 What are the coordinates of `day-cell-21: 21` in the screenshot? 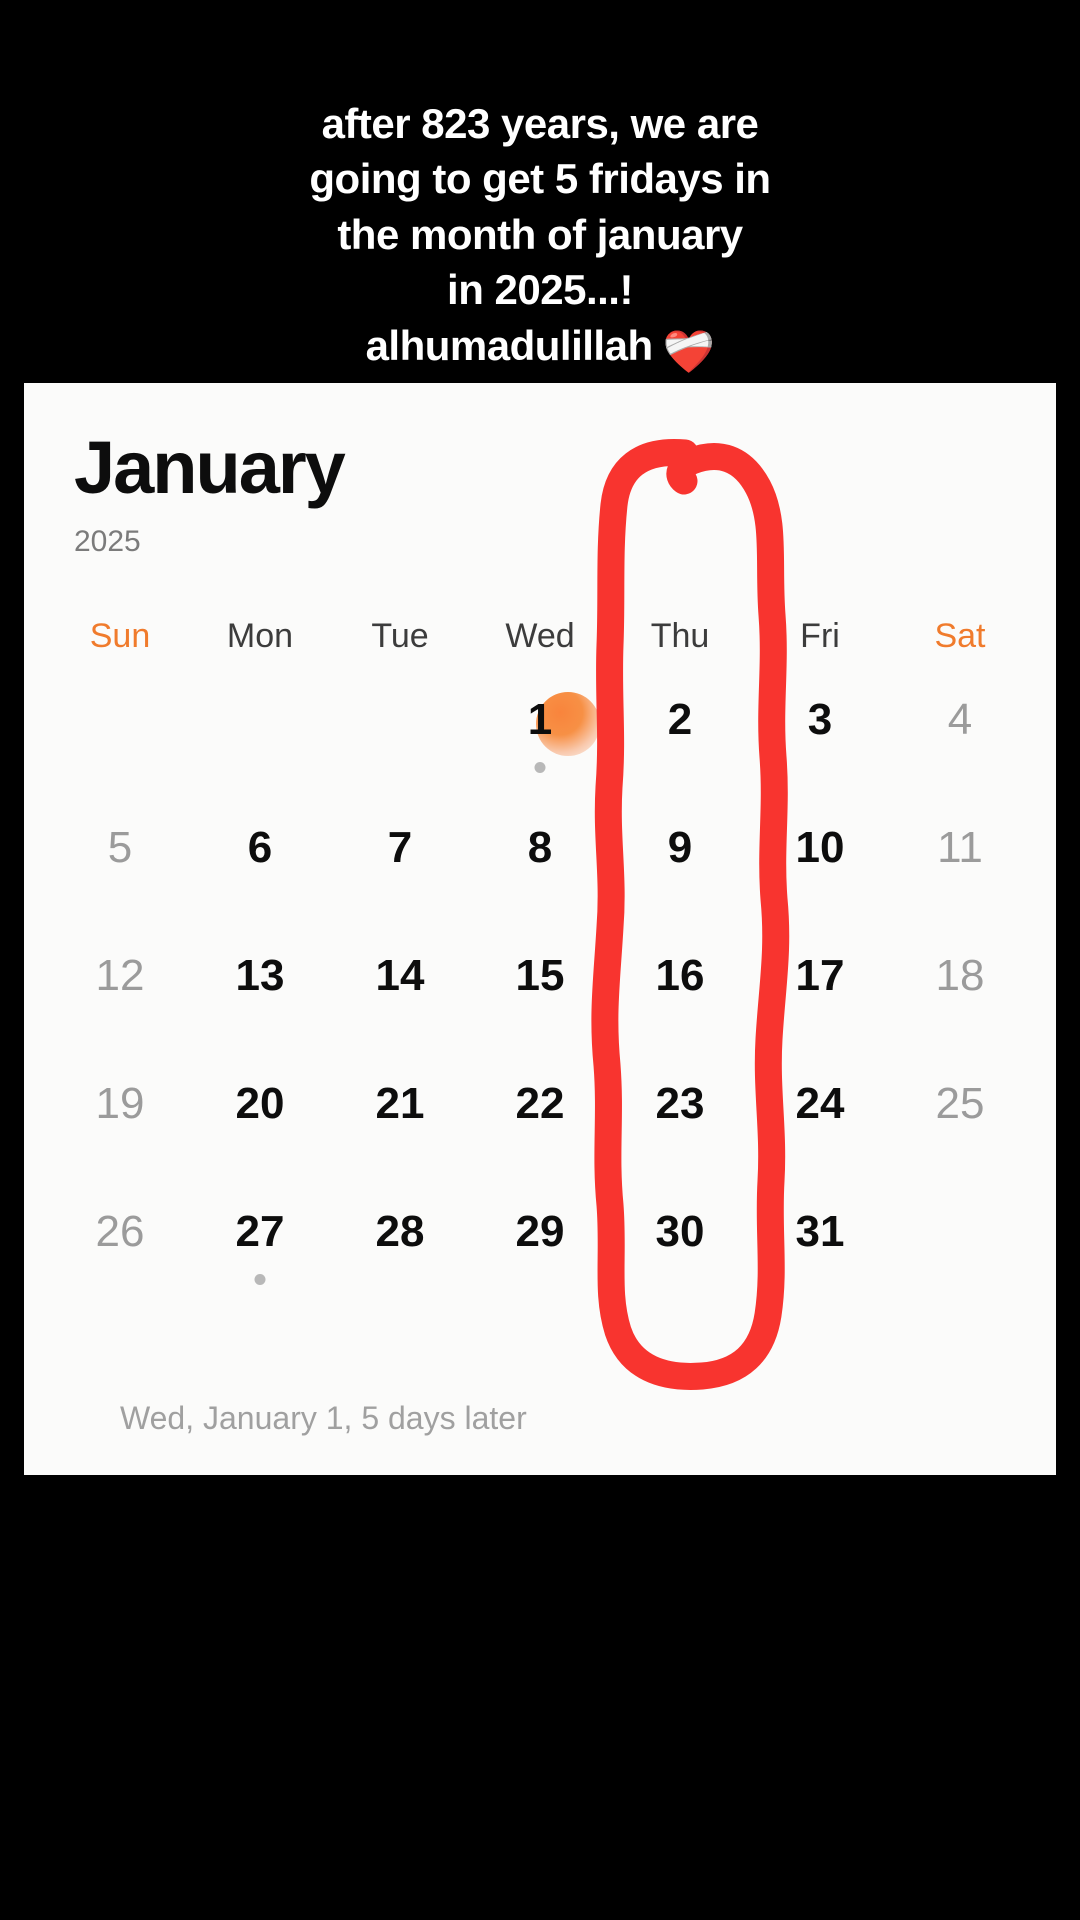 It's located at (400, 1138).